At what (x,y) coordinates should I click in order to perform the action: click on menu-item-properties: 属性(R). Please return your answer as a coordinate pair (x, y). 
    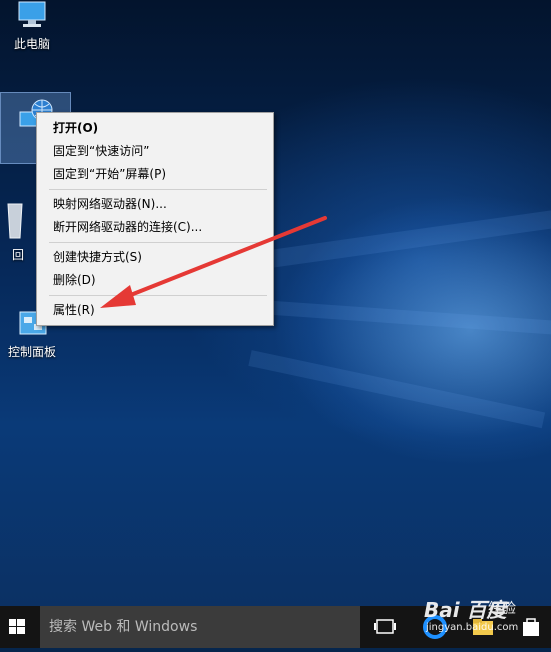
    Looking at the image, I should click on (155, 310).